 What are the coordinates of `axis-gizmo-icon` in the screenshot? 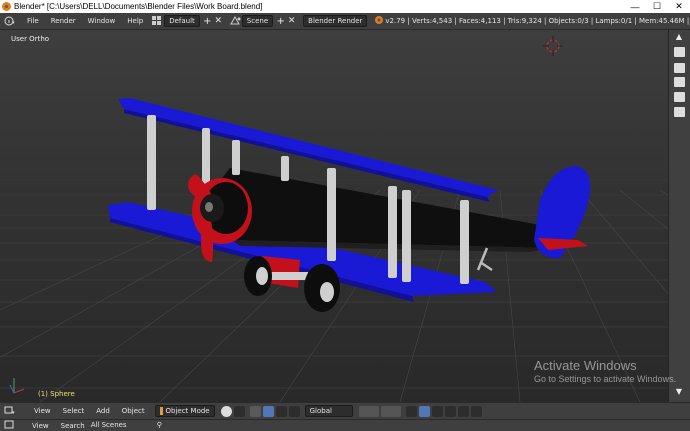 It's located at (17, 386).